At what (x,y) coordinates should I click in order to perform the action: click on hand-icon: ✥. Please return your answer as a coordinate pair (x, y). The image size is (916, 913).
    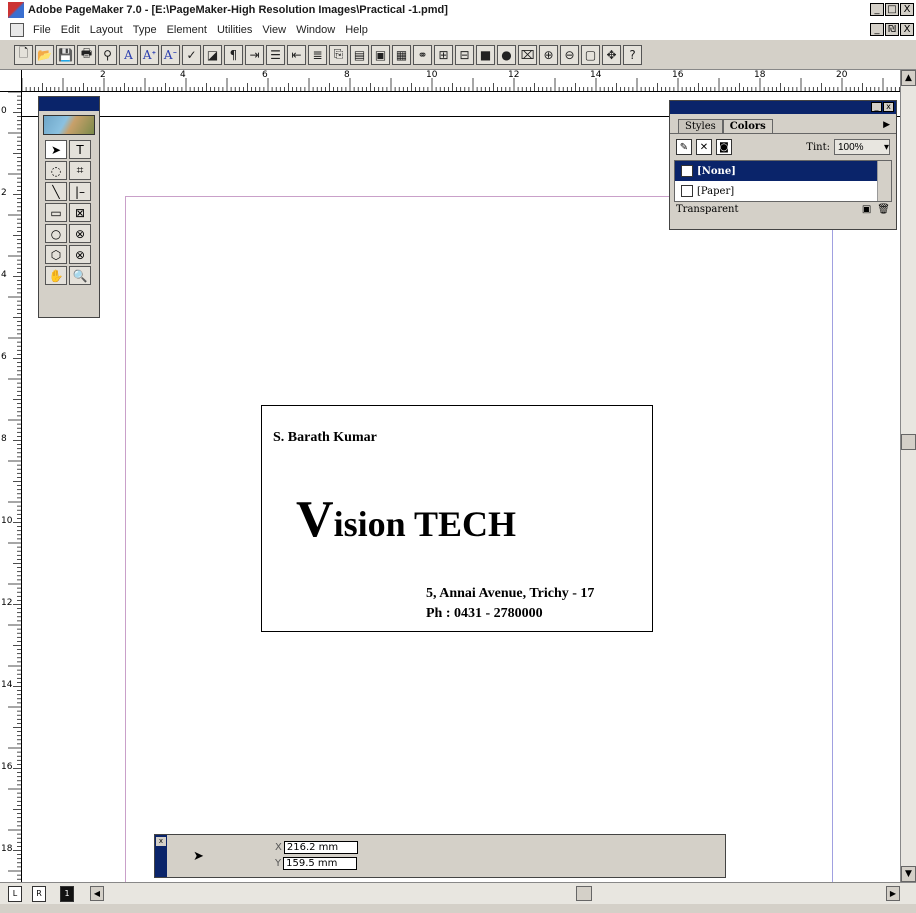
    Looking at the image, I should click on (611, 54).